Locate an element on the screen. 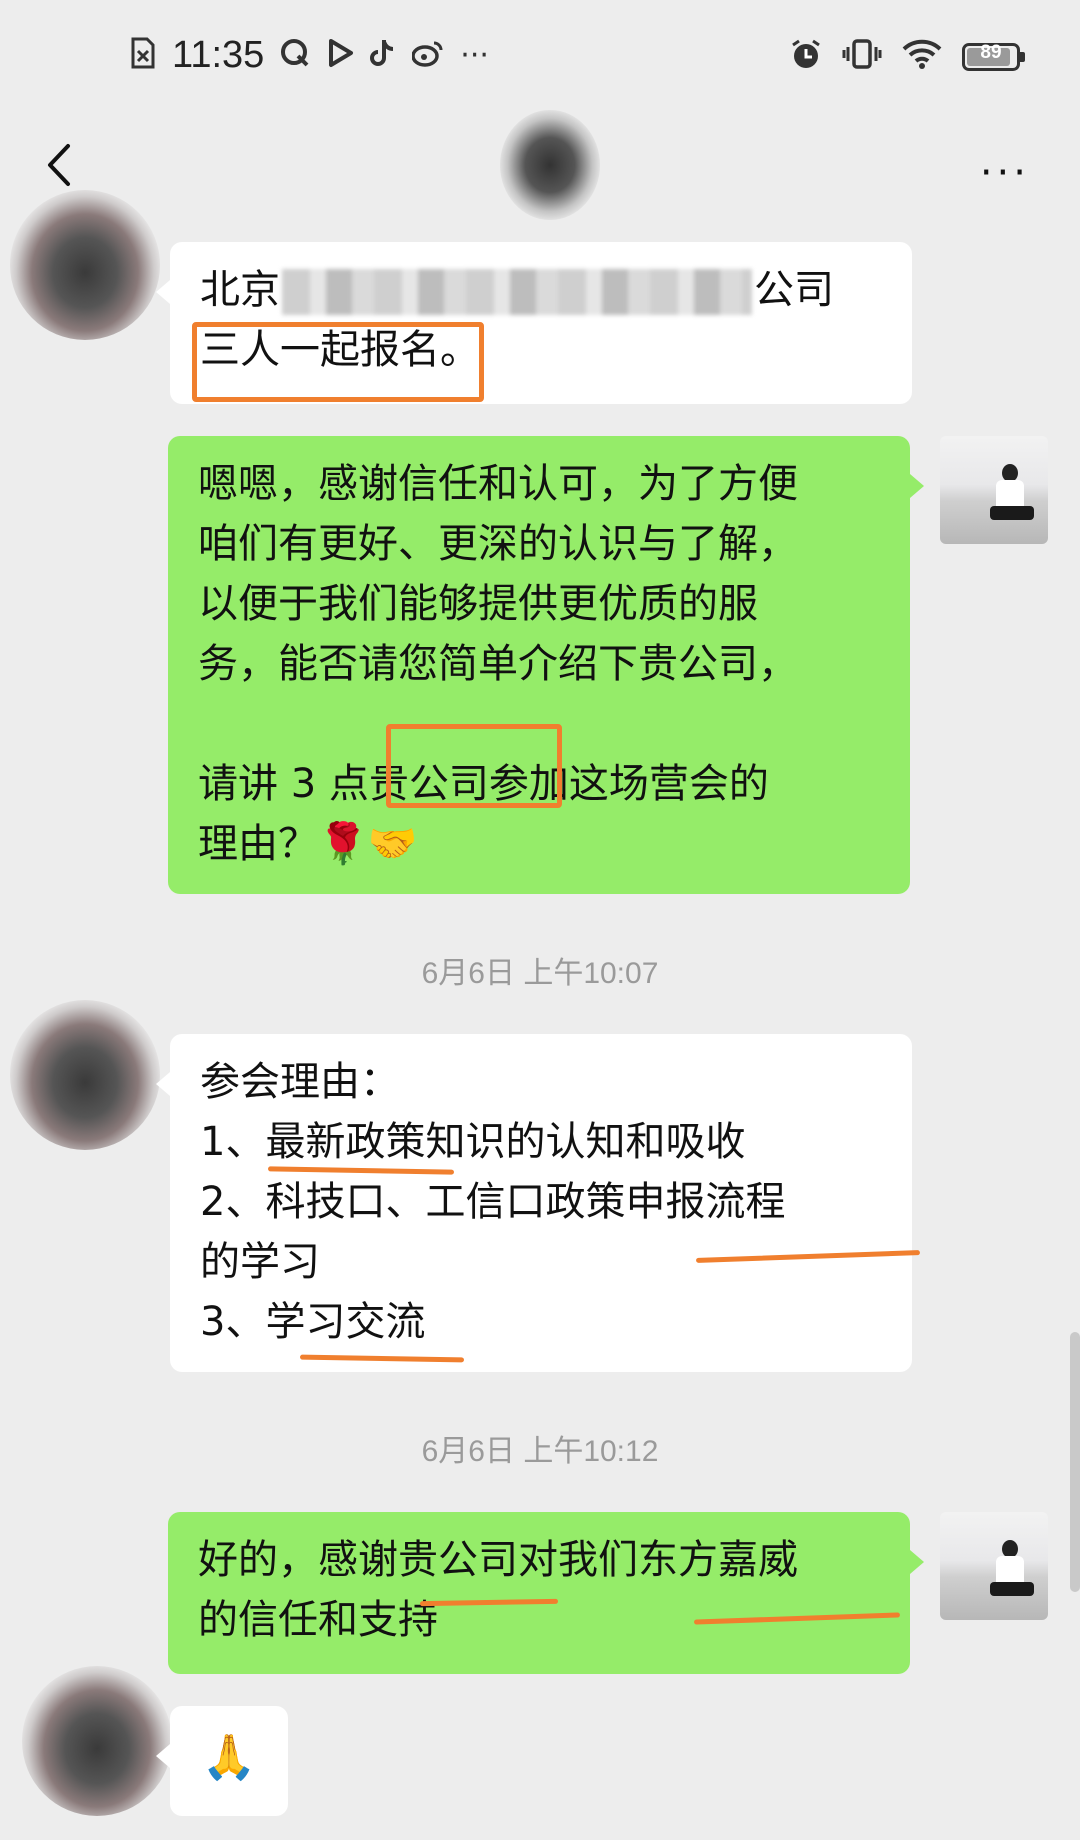  more-options-button: ··· is located at coordinates (1005, 173).